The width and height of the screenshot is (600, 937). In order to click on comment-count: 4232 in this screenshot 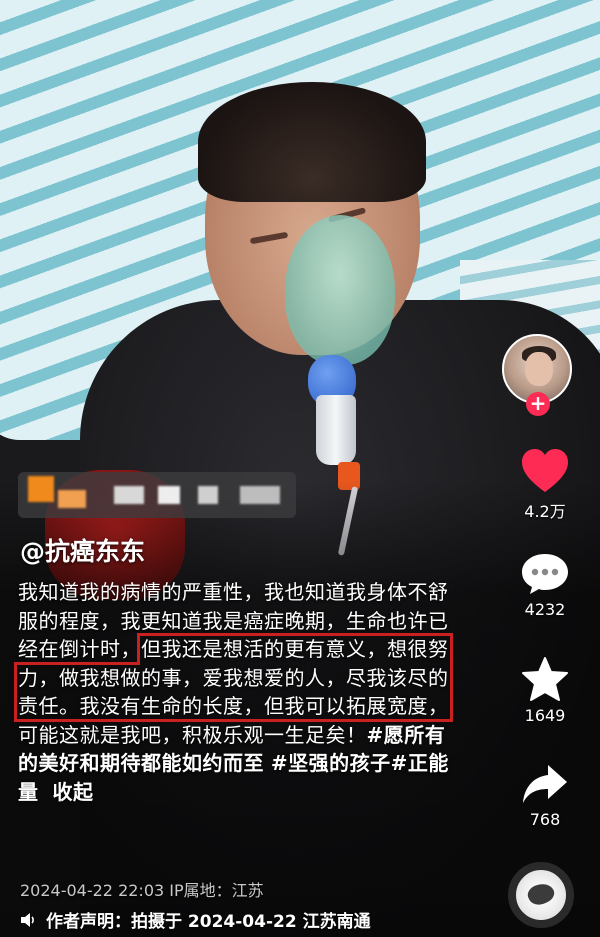, I will do `click(545, 609)`.